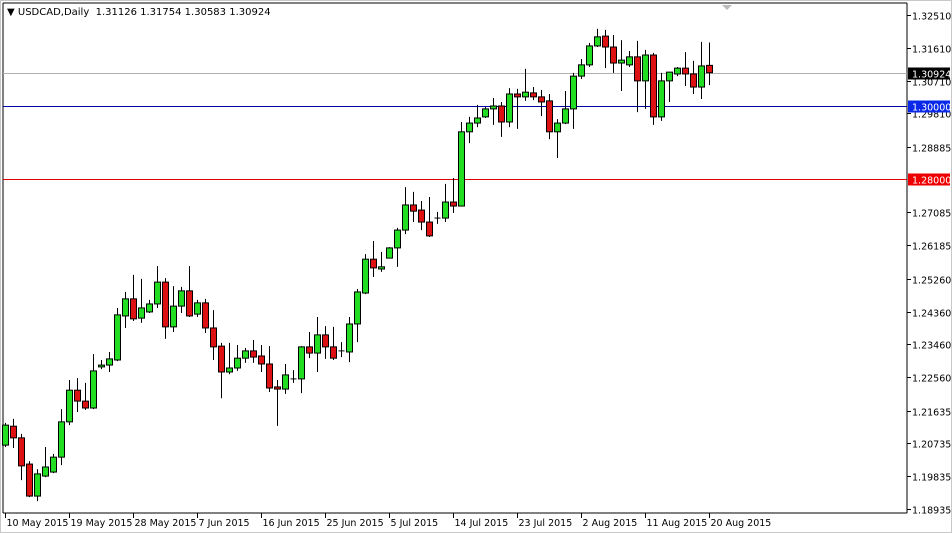  I want to click on x-tick-label: 23 Jul 2015, so click(546, 523).